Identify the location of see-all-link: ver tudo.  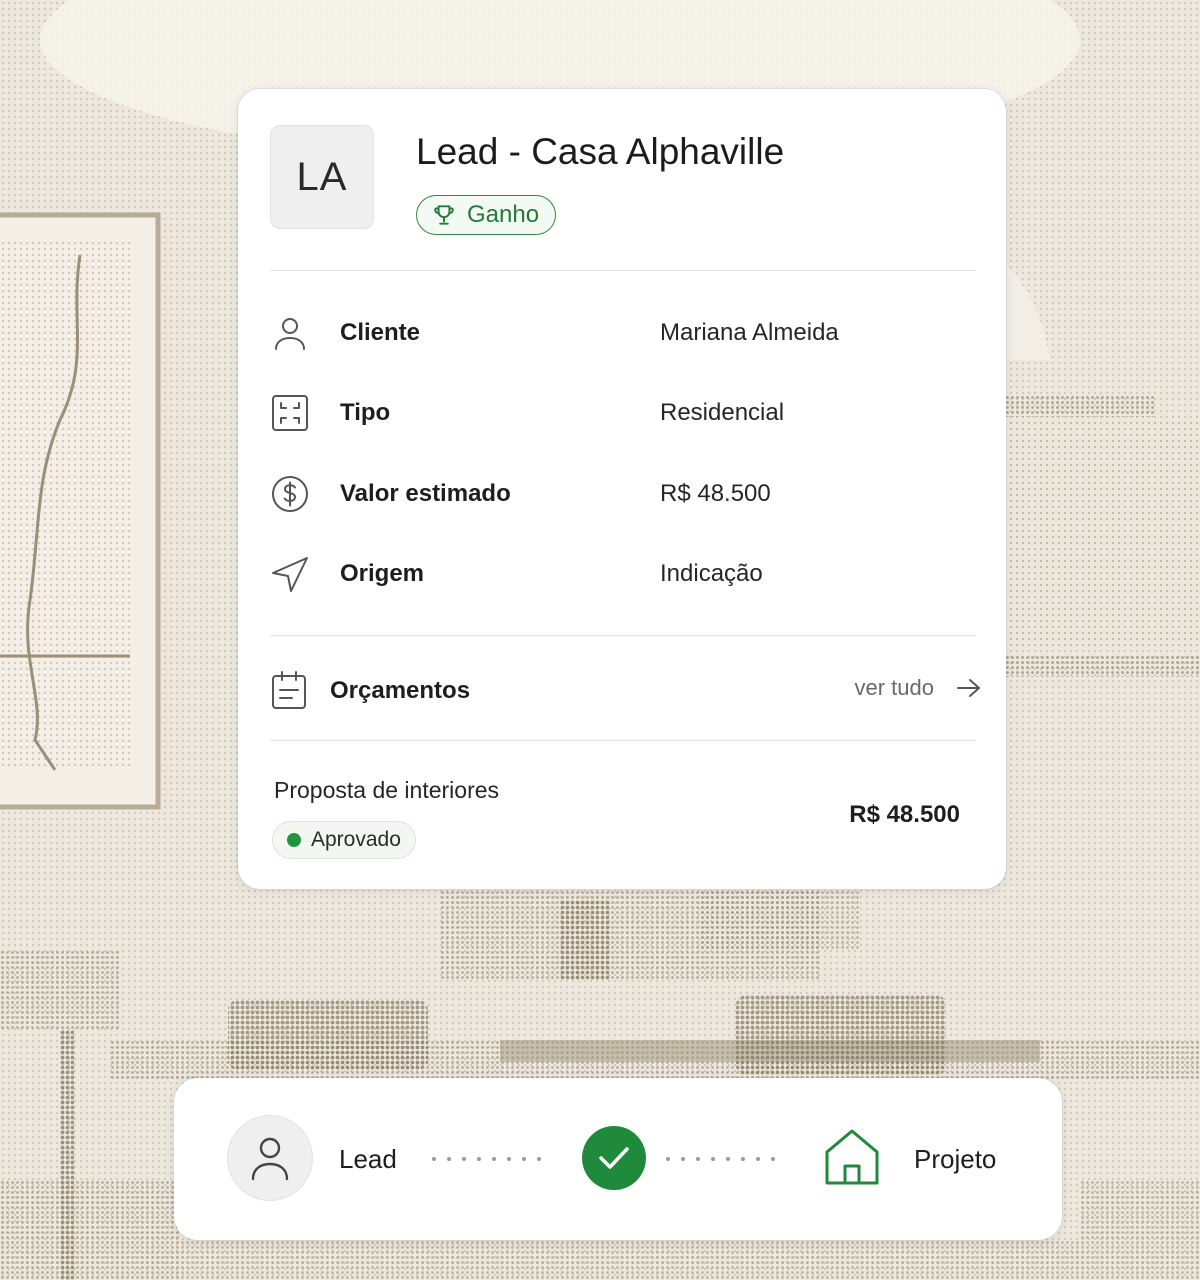
(919, 688).